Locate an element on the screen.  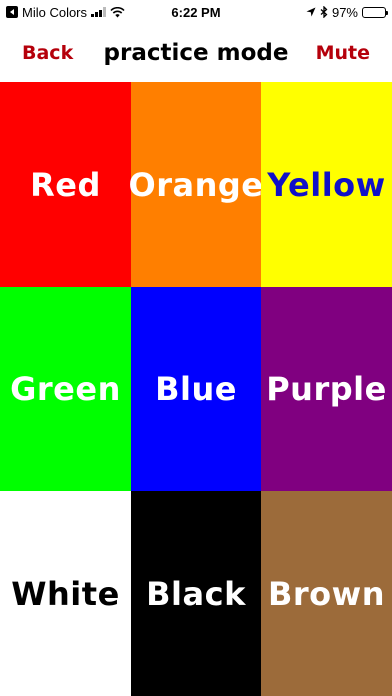
color-tile-green: Green is located at coordinates (65, 389).